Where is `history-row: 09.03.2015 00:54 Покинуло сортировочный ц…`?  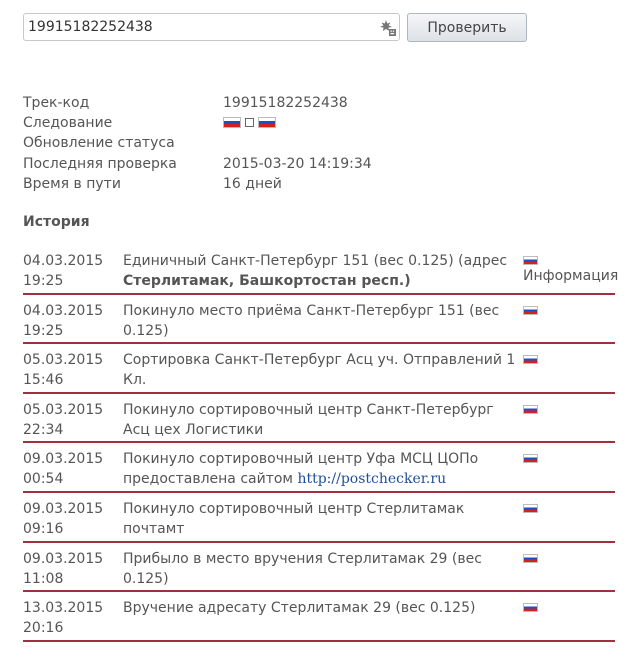 history-row: 09.03.2015 00:54 Покинуло сортировочный ц… is located at coordinates (319, 468).